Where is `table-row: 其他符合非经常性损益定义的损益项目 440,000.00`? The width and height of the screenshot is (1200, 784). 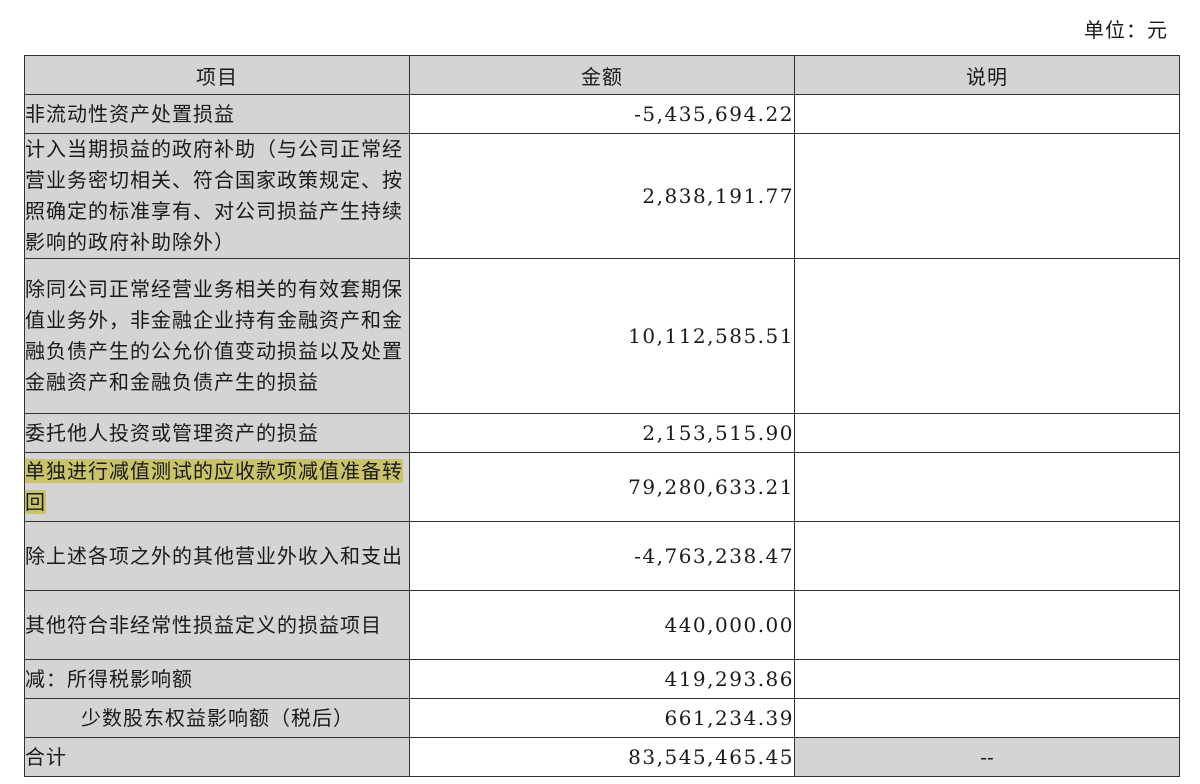 table-row: 其他符合非经常性损益定义的损益项目 440,000.00 is located at coordinates (602, 625).